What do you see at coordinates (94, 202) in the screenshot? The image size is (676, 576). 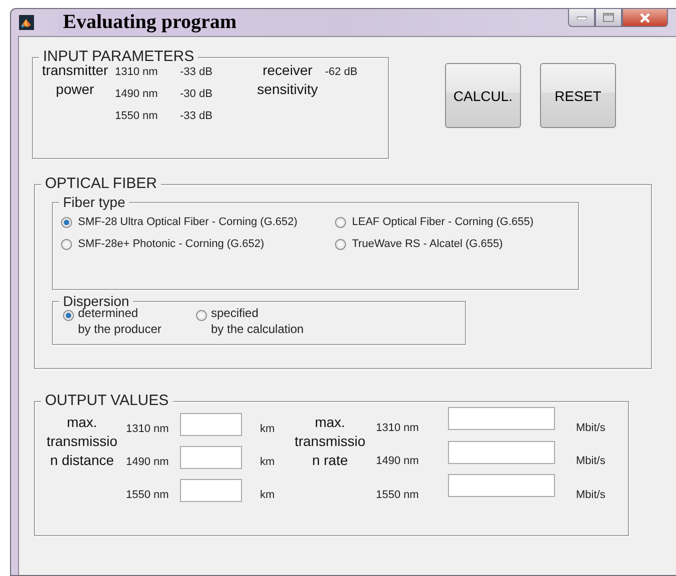 I see `group-title: Fiber type` at bounding box center [94, 202].